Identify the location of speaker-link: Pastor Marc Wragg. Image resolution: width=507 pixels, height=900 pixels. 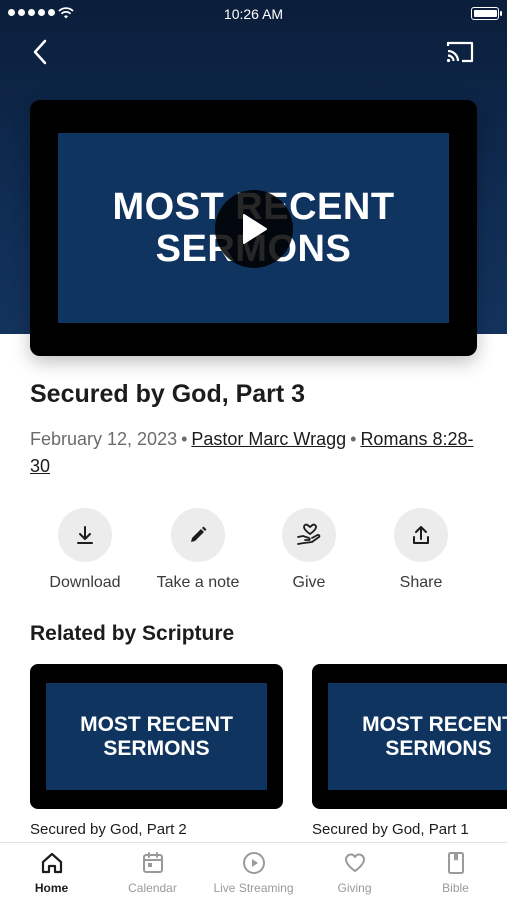
(268, 439).